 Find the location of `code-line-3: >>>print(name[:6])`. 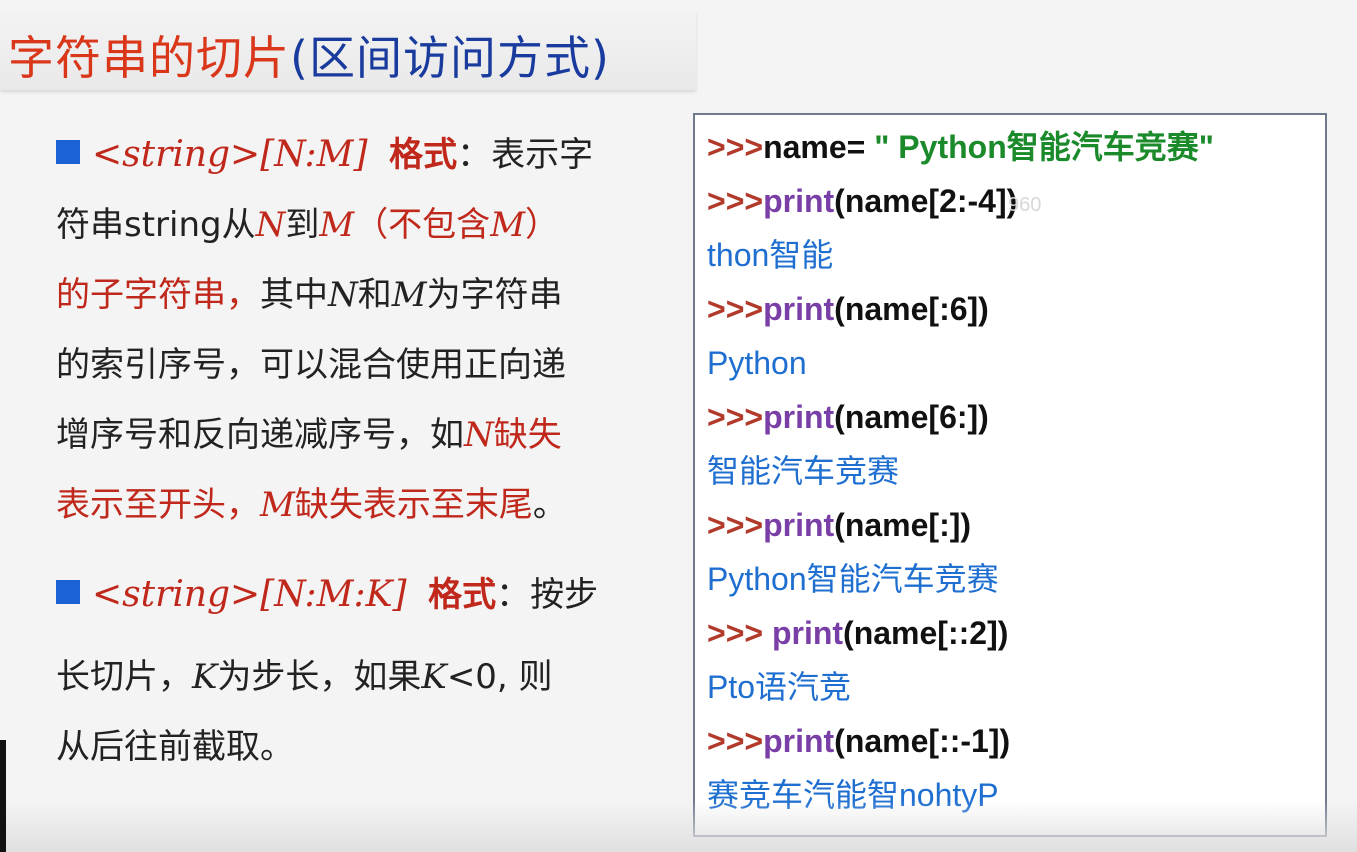

code-line-3: >>>print(name[:6]) is located at coordinates (848, 309).